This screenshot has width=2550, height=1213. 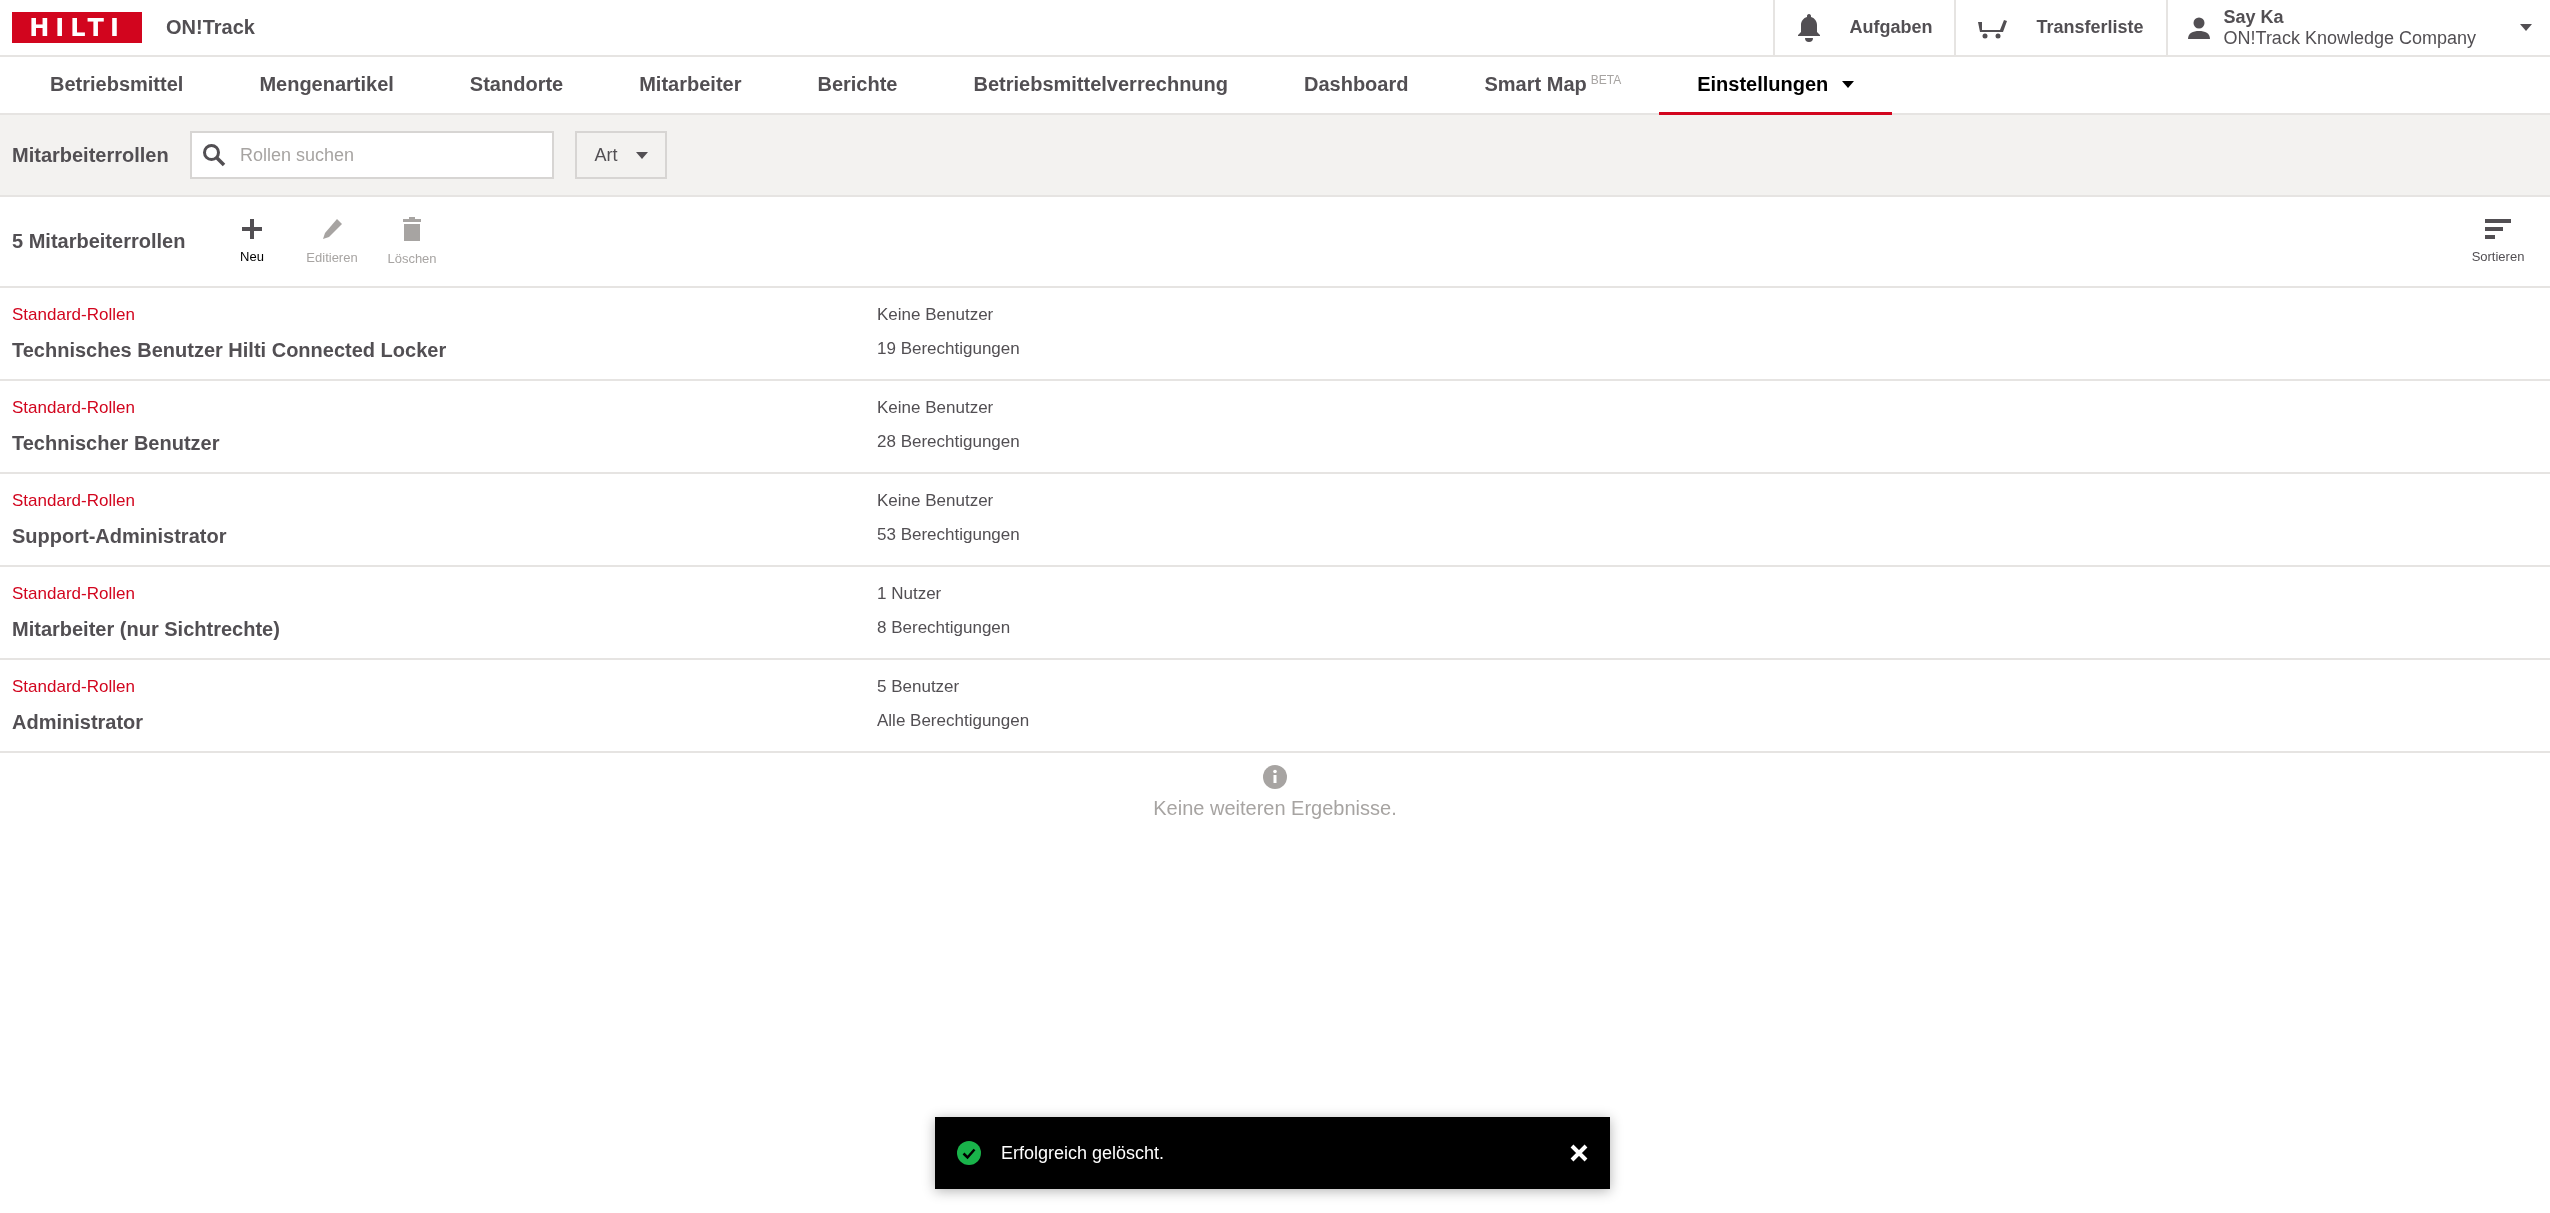 What do you see at coordinates (326, 86) in the screenshot?
I see `nav-tab: Mengenartikel` at bounding box center [326, 86].